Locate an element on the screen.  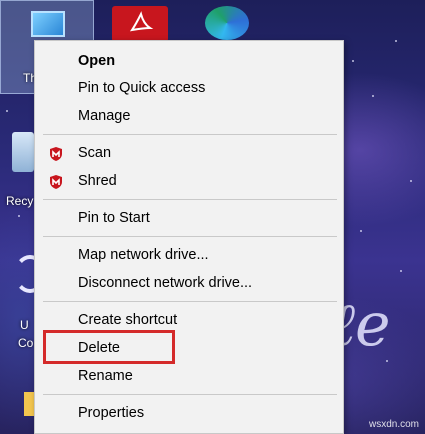
recycle-bin-icon is located at coordinates (23, 152).